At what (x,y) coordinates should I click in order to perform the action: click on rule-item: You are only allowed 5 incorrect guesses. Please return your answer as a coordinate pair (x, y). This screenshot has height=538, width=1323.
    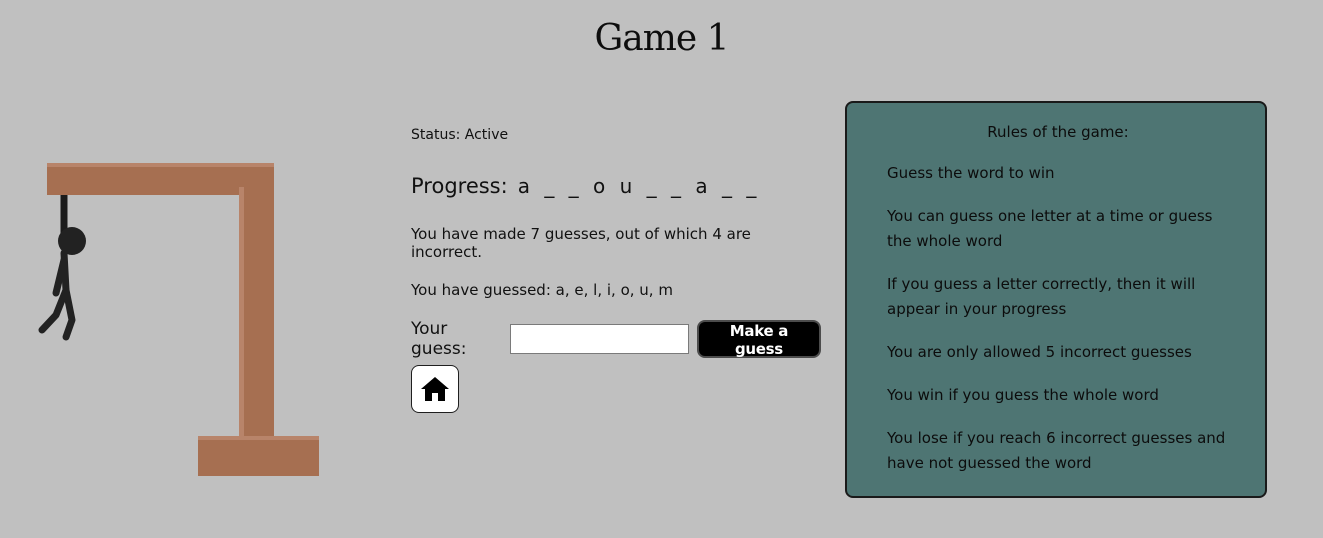
    Looking at the image, I should click on (1039, 352).